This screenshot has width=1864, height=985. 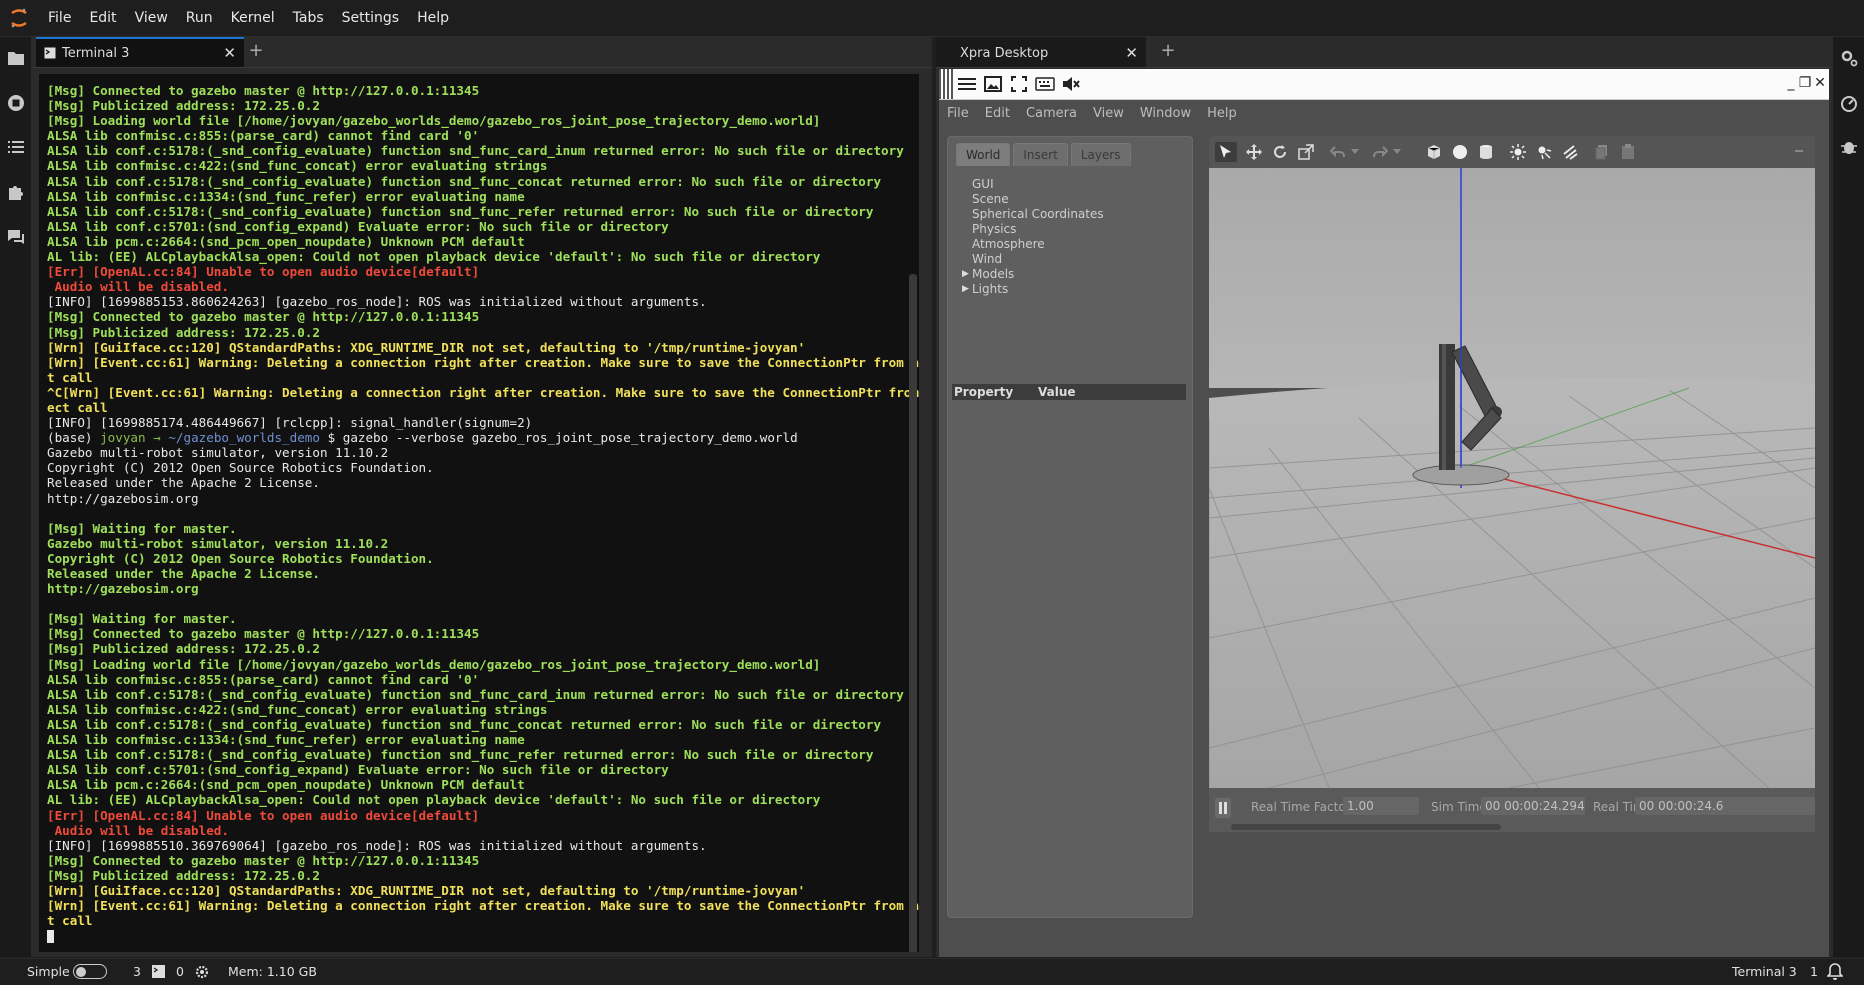 I want to click on simple-mode-toggle, so click(x=90, y=971).